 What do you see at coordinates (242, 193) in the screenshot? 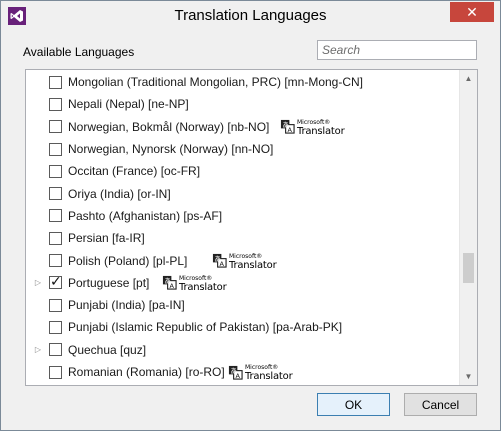
I see `language-item: Oriya (India) [or-IN]` at bounding box center [242, 193].